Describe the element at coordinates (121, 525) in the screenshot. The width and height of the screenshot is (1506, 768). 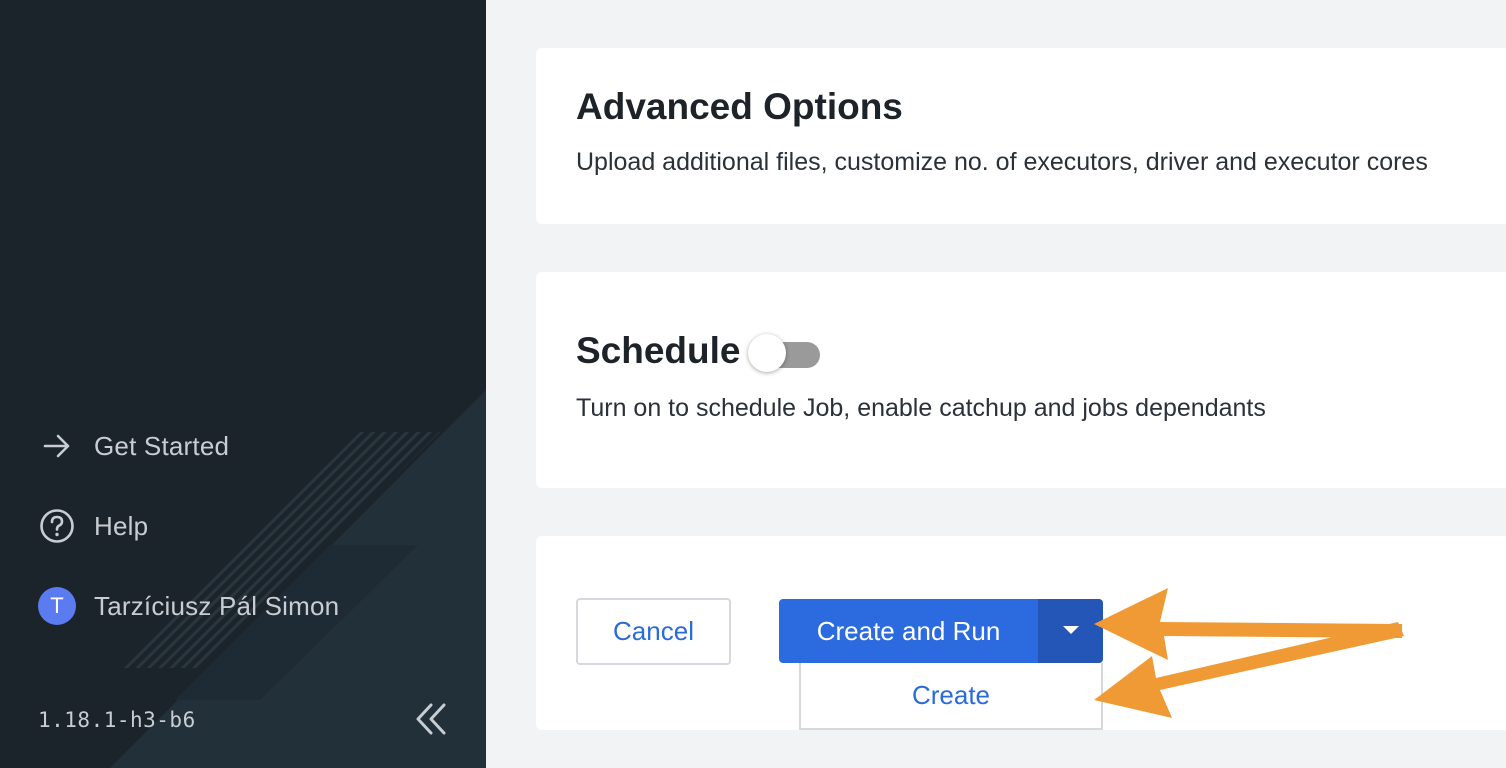
I see `sidebar-item-label: Help` at that location.